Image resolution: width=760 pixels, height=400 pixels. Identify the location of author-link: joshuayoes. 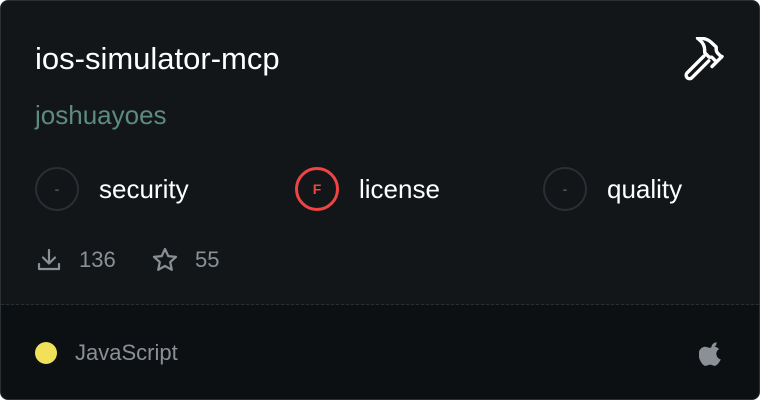
(101, 115).